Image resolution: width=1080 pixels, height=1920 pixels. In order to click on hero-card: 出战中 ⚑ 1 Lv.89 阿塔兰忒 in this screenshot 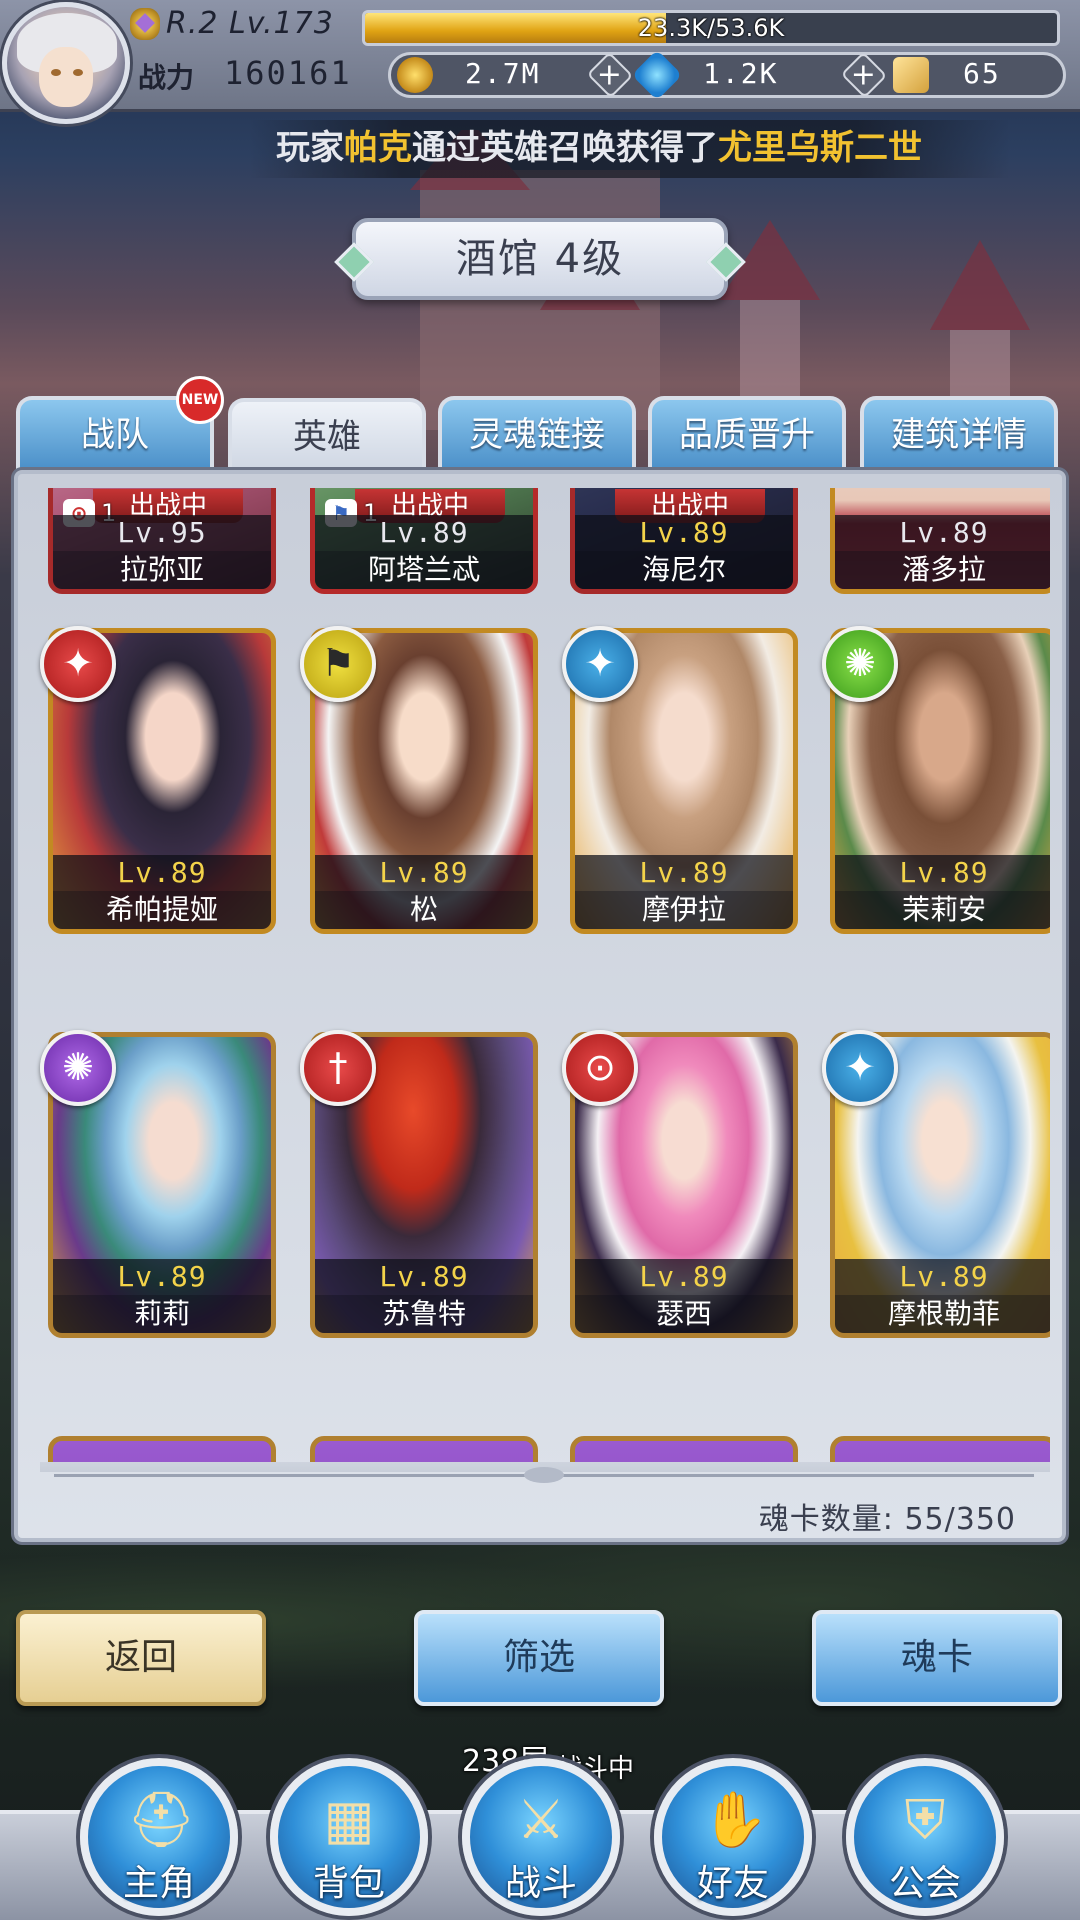, I will do `click(424, 541)`.